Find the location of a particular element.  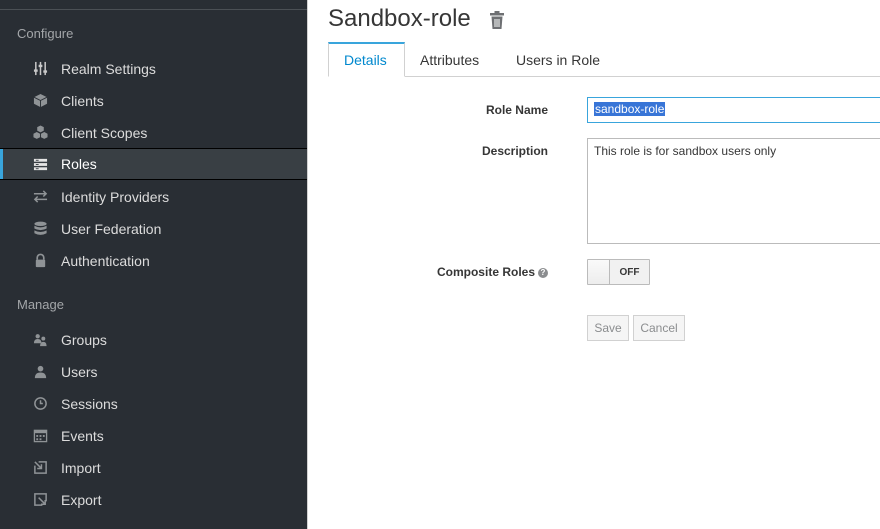

role-name-input: sandbox-role is located at coordinates (733, 110).